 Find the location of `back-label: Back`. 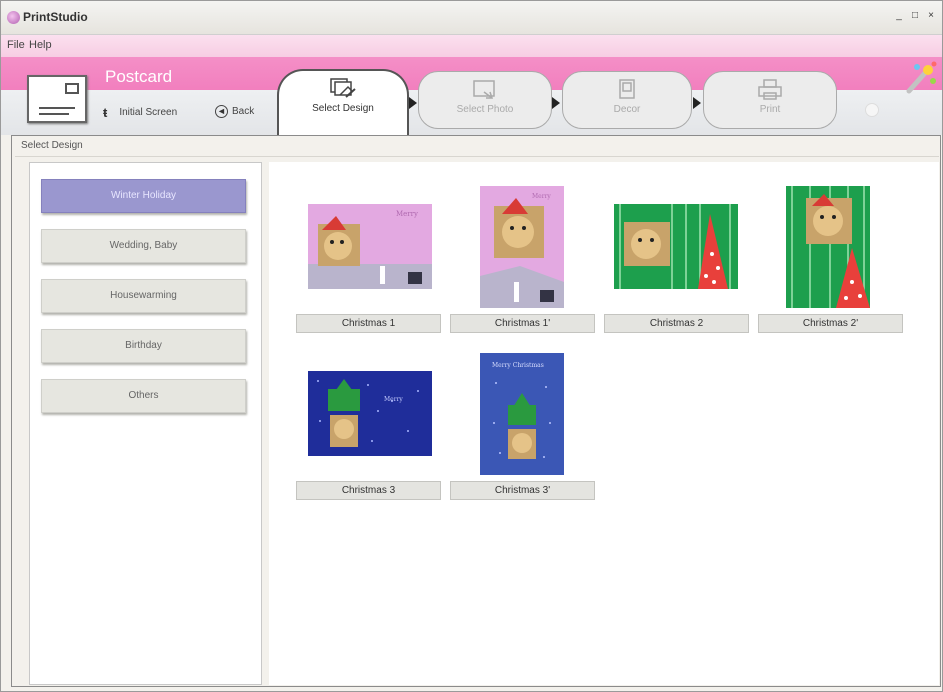

back-label: Back is located at coordinates (243, 111).